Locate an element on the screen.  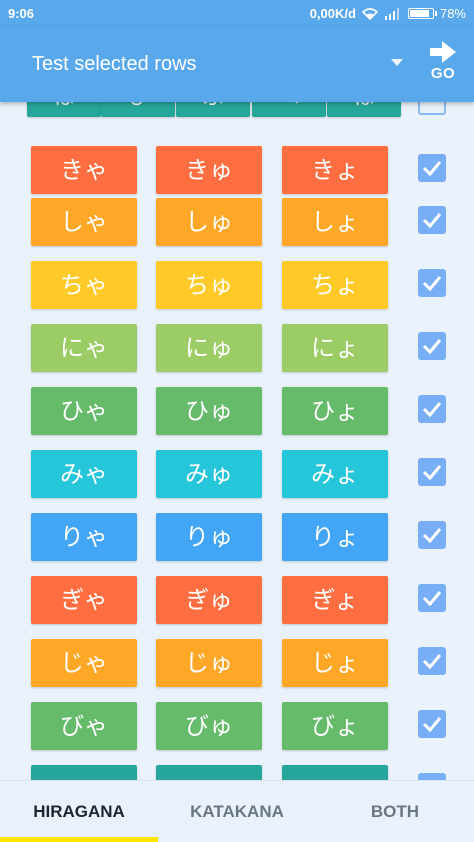
kana-row: にゃ にゅ にょ is located at coordinates (237, 348).